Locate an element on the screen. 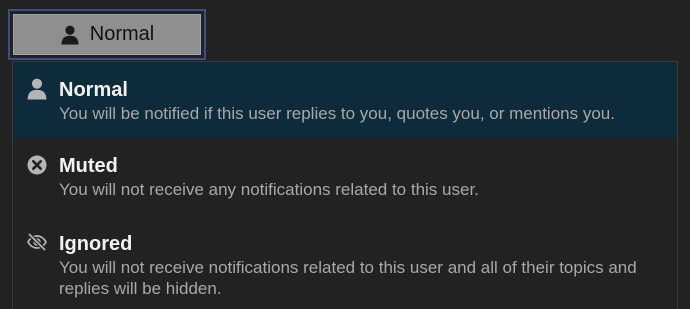  eye-slash-icon is located at coordinates (37, 242).